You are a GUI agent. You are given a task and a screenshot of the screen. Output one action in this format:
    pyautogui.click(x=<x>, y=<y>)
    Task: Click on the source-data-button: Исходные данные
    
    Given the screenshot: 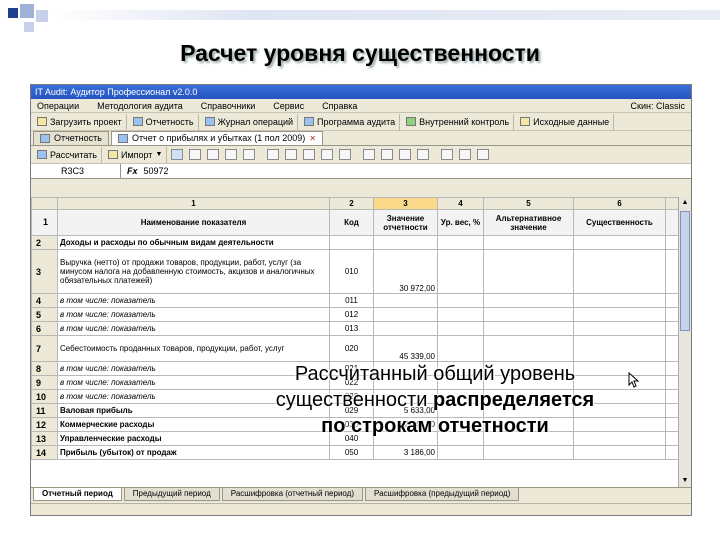 What is the action you would take?
    pyautogui.click(x=565, y=121)
    